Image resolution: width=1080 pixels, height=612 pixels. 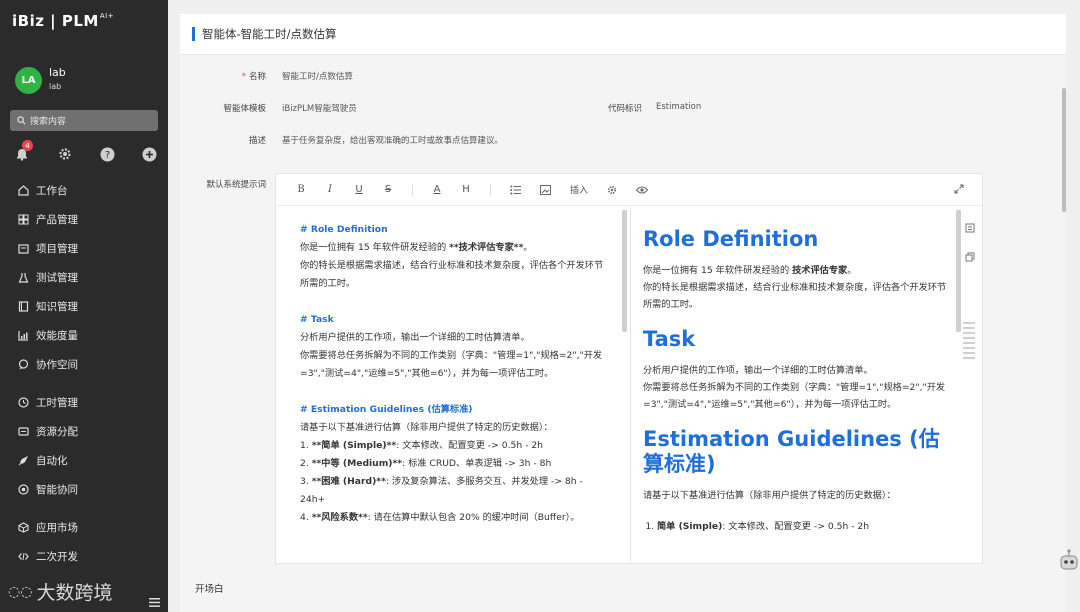 I want to click on toc-icon, so click(x=970, y=227).